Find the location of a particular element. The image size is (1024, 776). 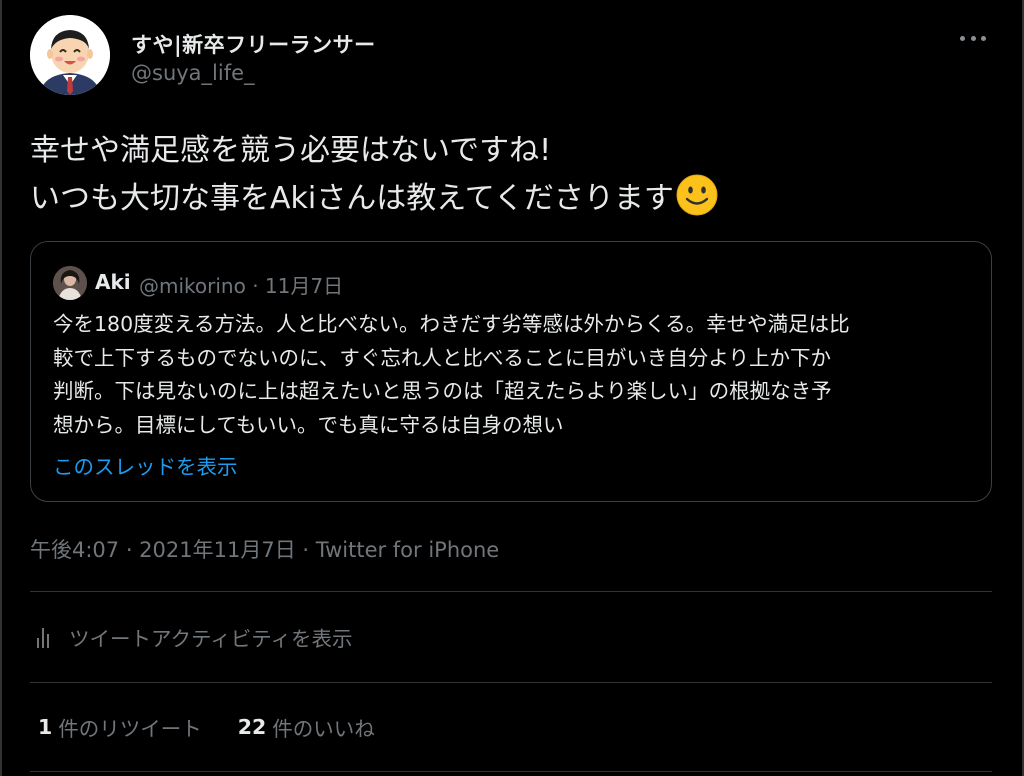

quoted-text-line: 今を180度変える方法。人と比べない。わきだす劣等感は外からくる。幸せや満足は比 is located at coordinates (451, 324).